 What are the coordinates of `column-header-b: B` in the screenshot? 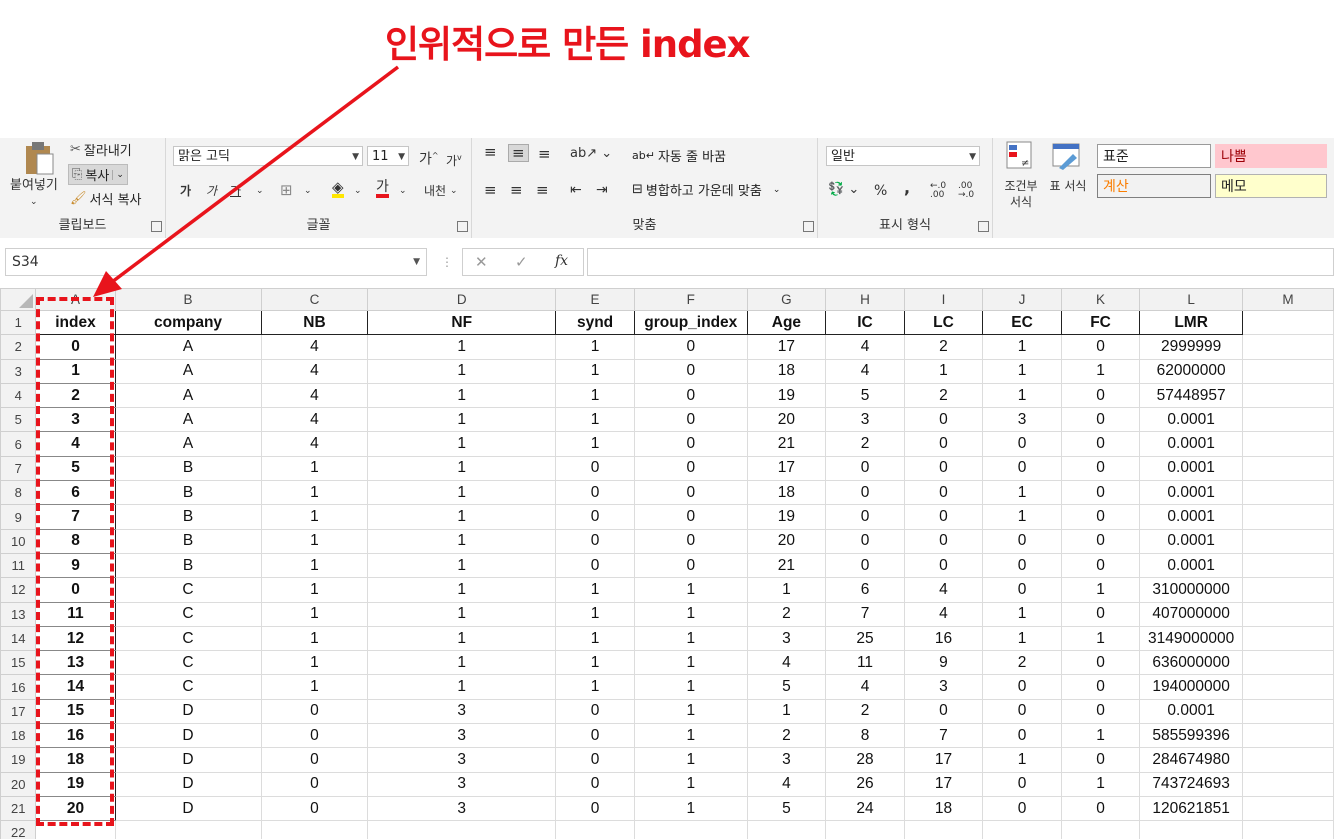 It's located at (188, 299).